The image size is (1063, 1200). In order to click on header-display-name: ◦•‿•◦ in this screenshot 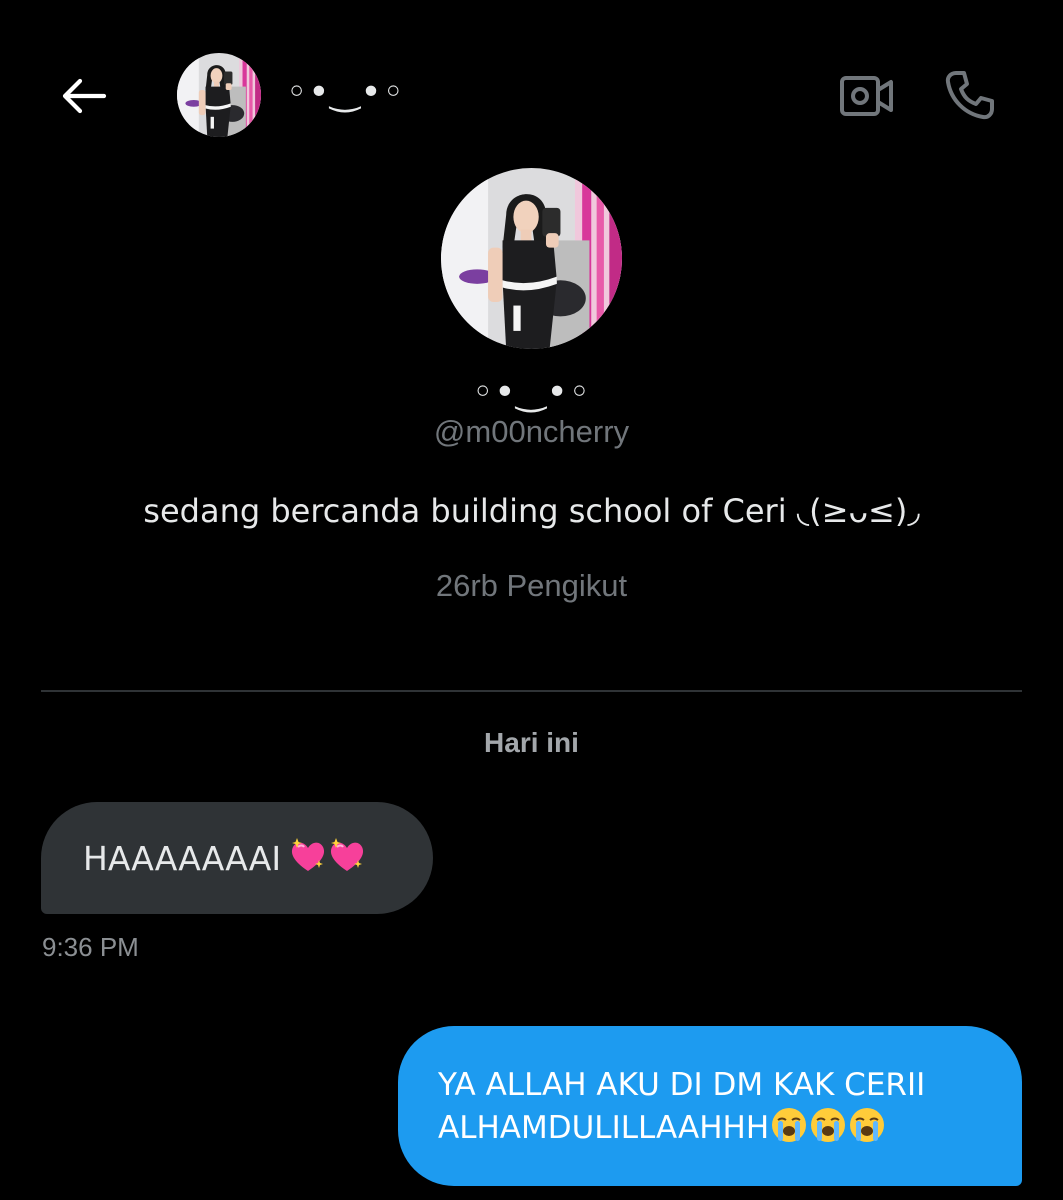, I will do `click(345, 92)`.